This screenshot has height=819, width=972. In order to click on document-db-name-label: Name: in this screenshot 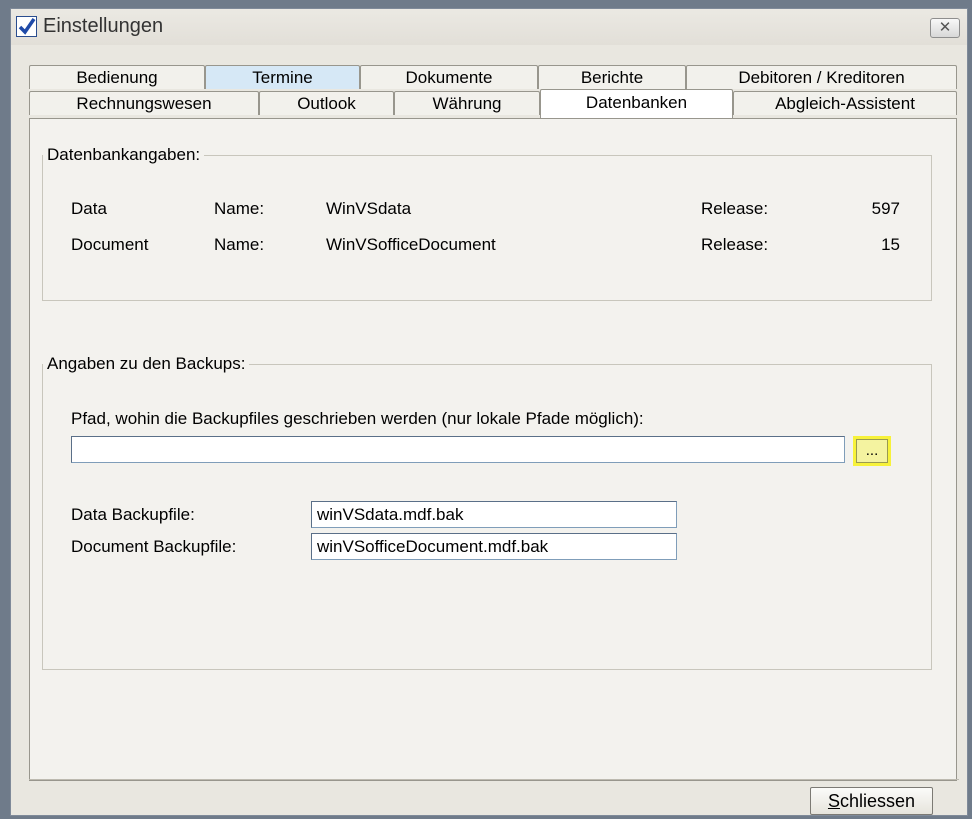, I will do `click(239, 244)`.